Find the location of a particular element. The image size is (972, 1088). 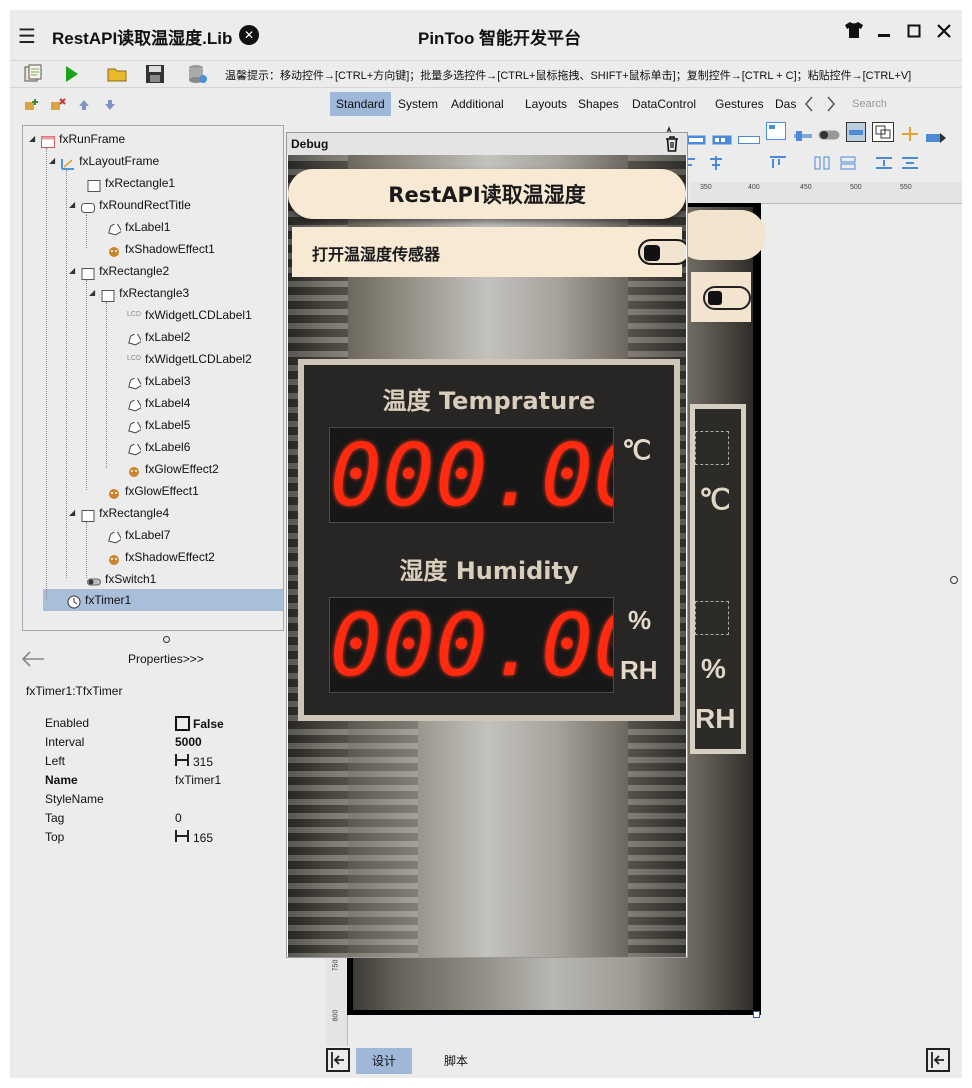

collapse-left-icon is located at coordinates (338, 1060).